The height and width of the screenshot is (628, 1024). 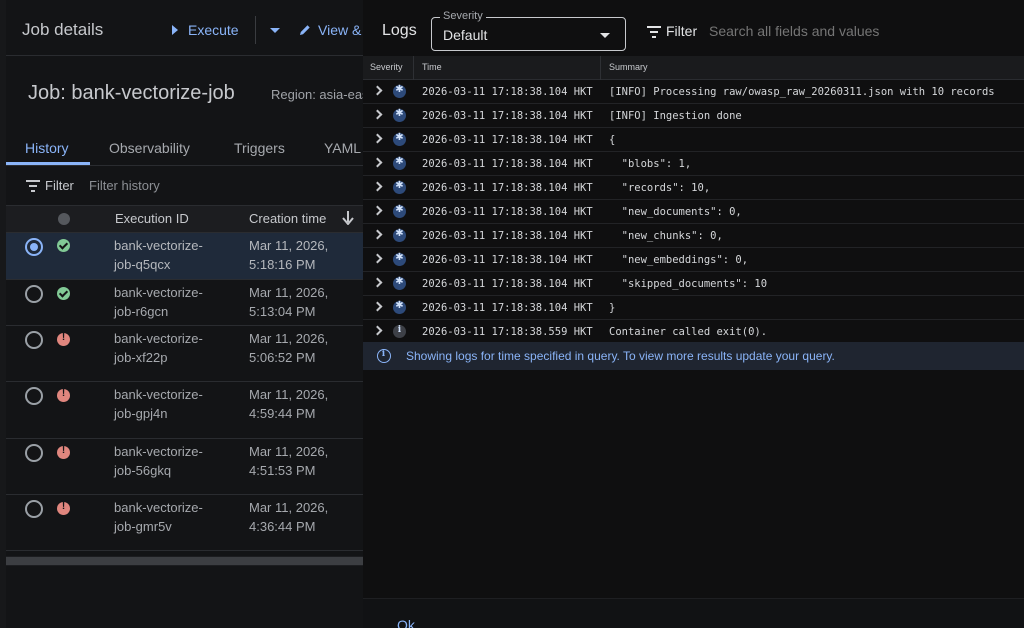 I want to click on log-summary: "records": 10,, so click(x=660, y=188).